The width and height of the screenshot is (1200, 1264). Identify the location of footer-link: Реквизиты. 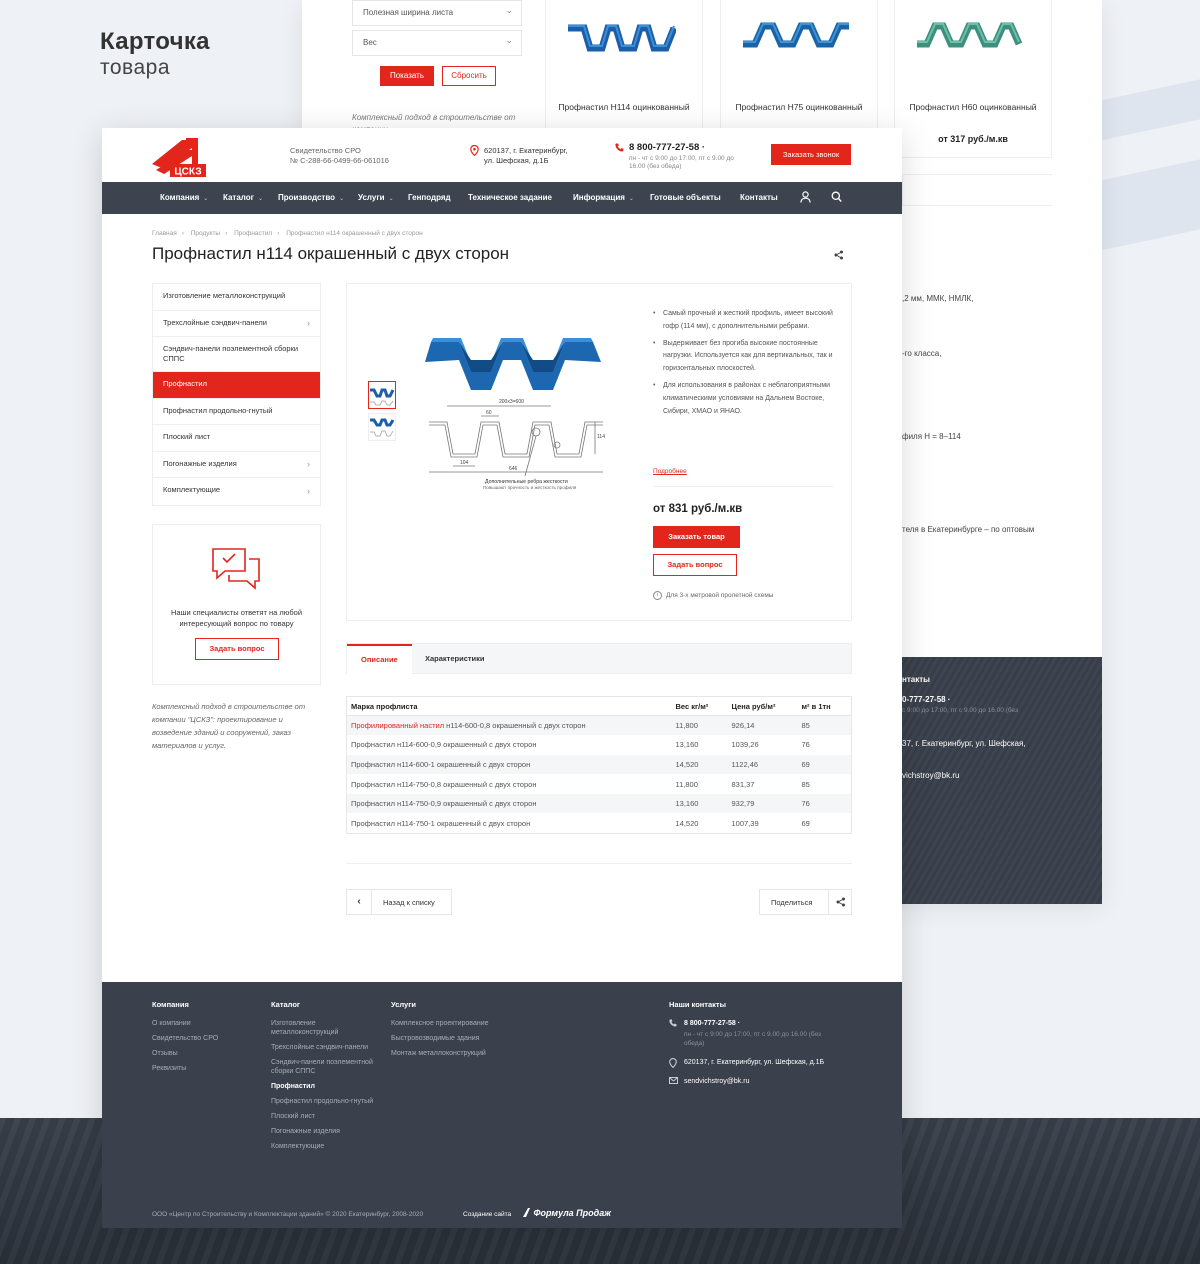
(202, 1068).